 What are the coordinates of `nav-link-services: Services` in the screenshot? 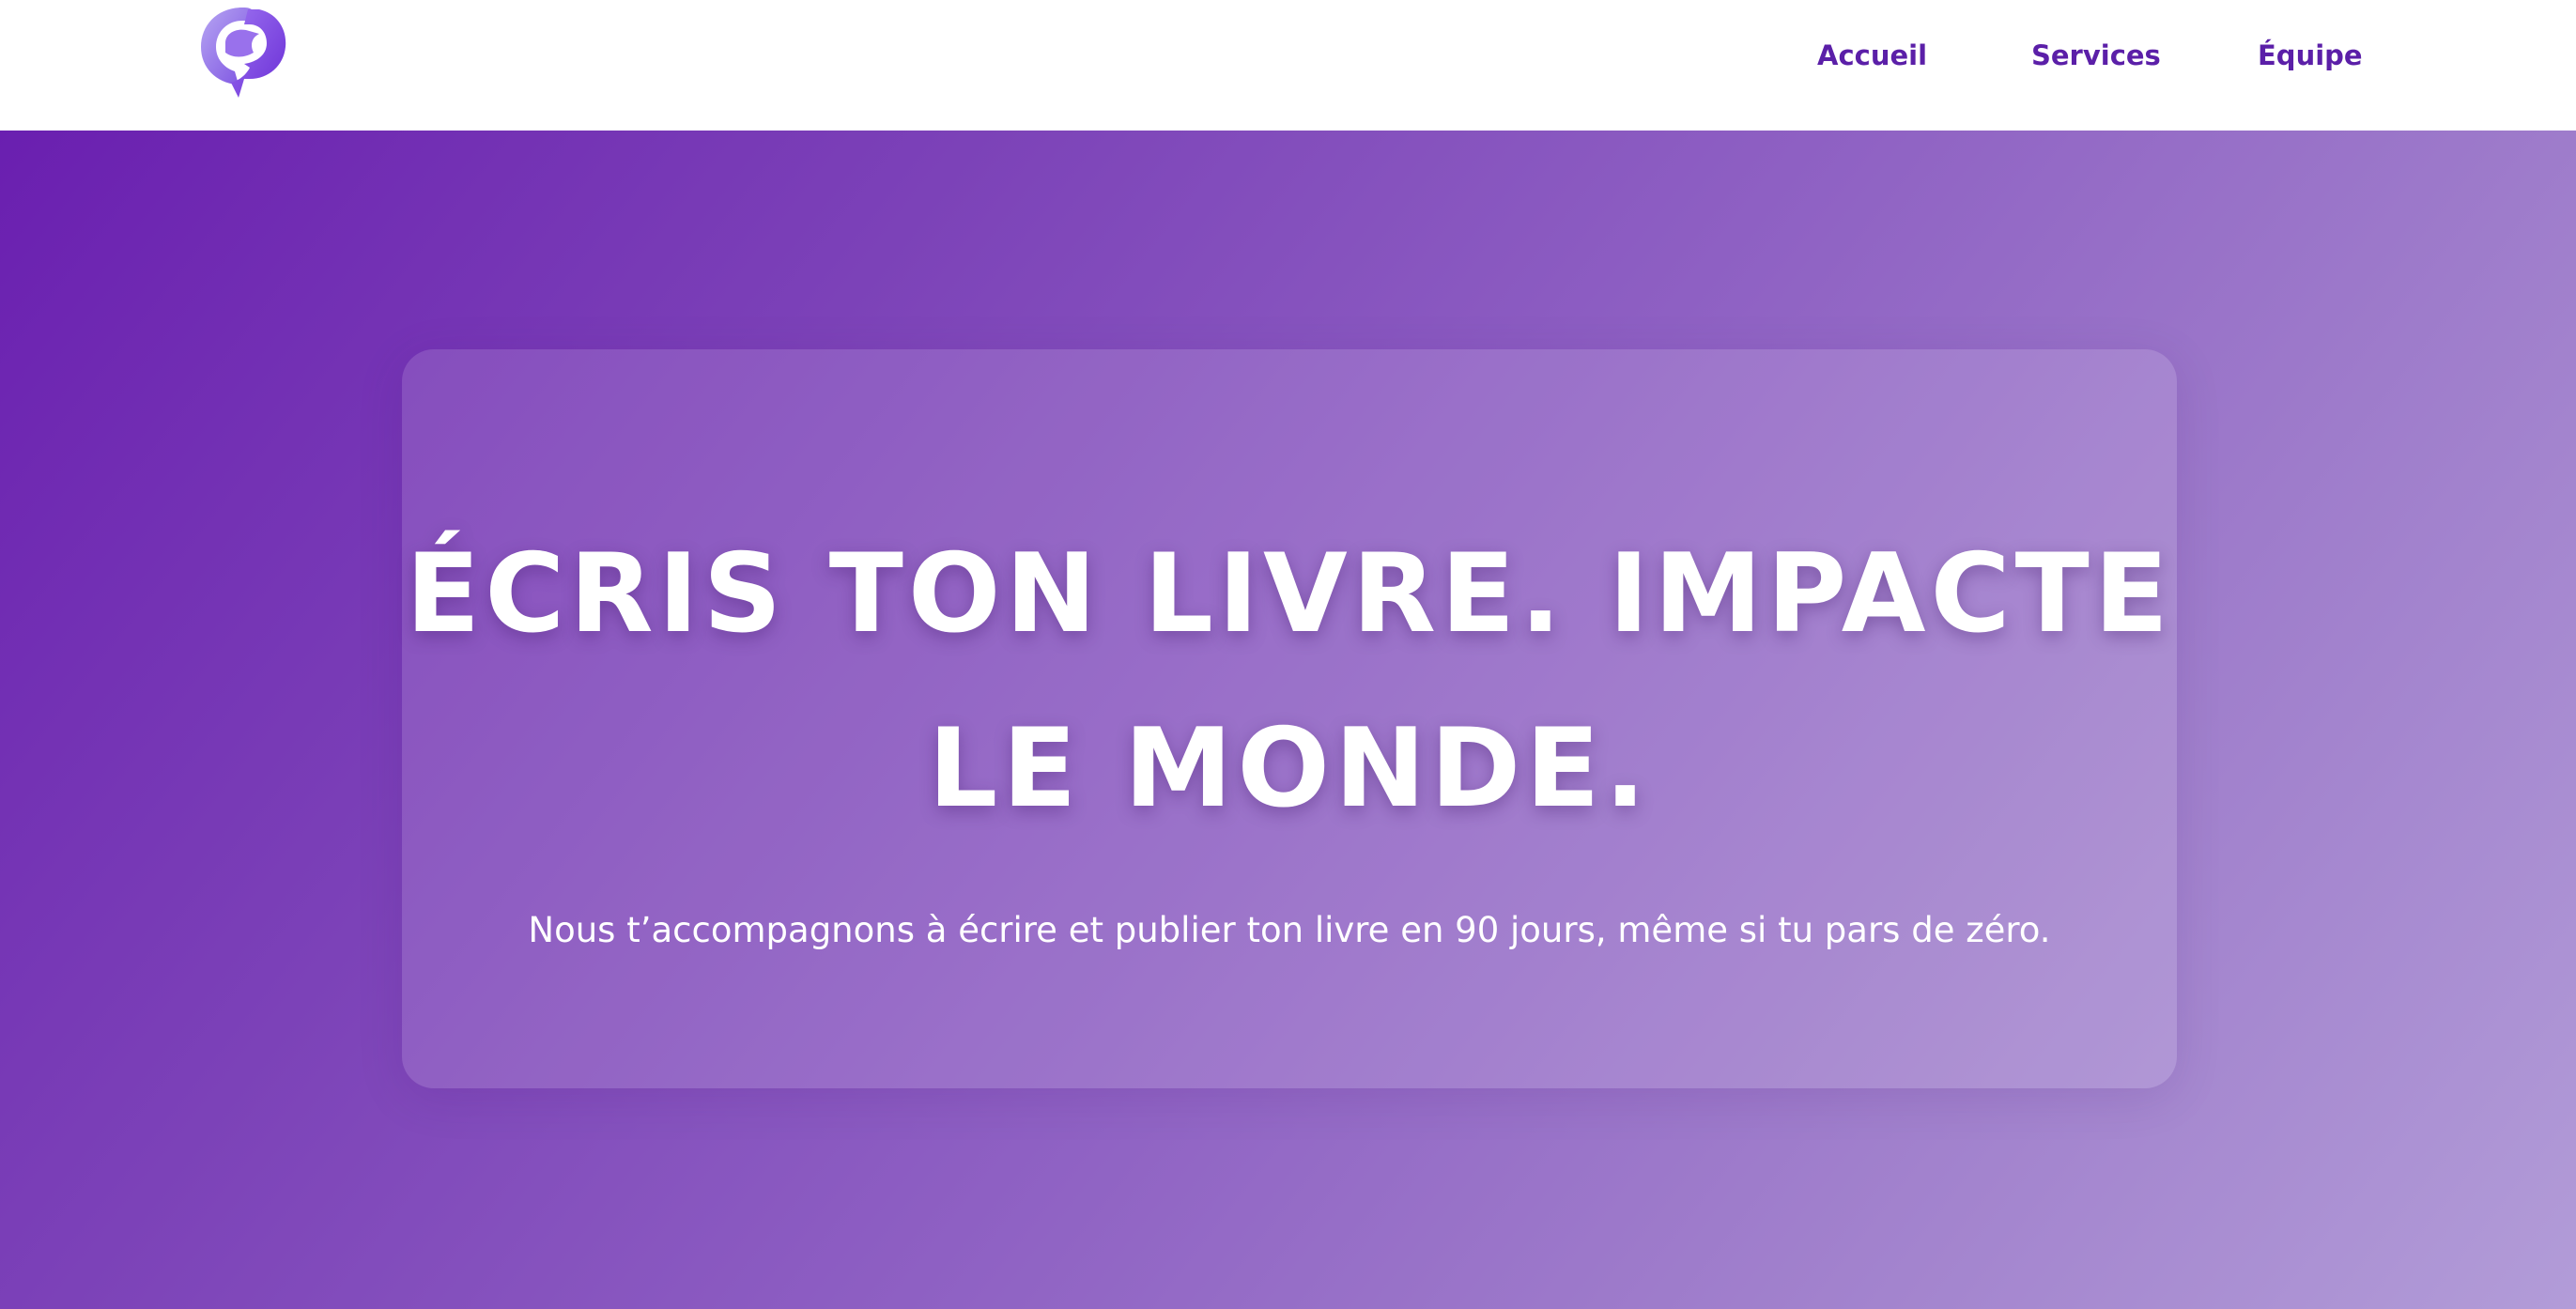 It's located at (2096, 55).